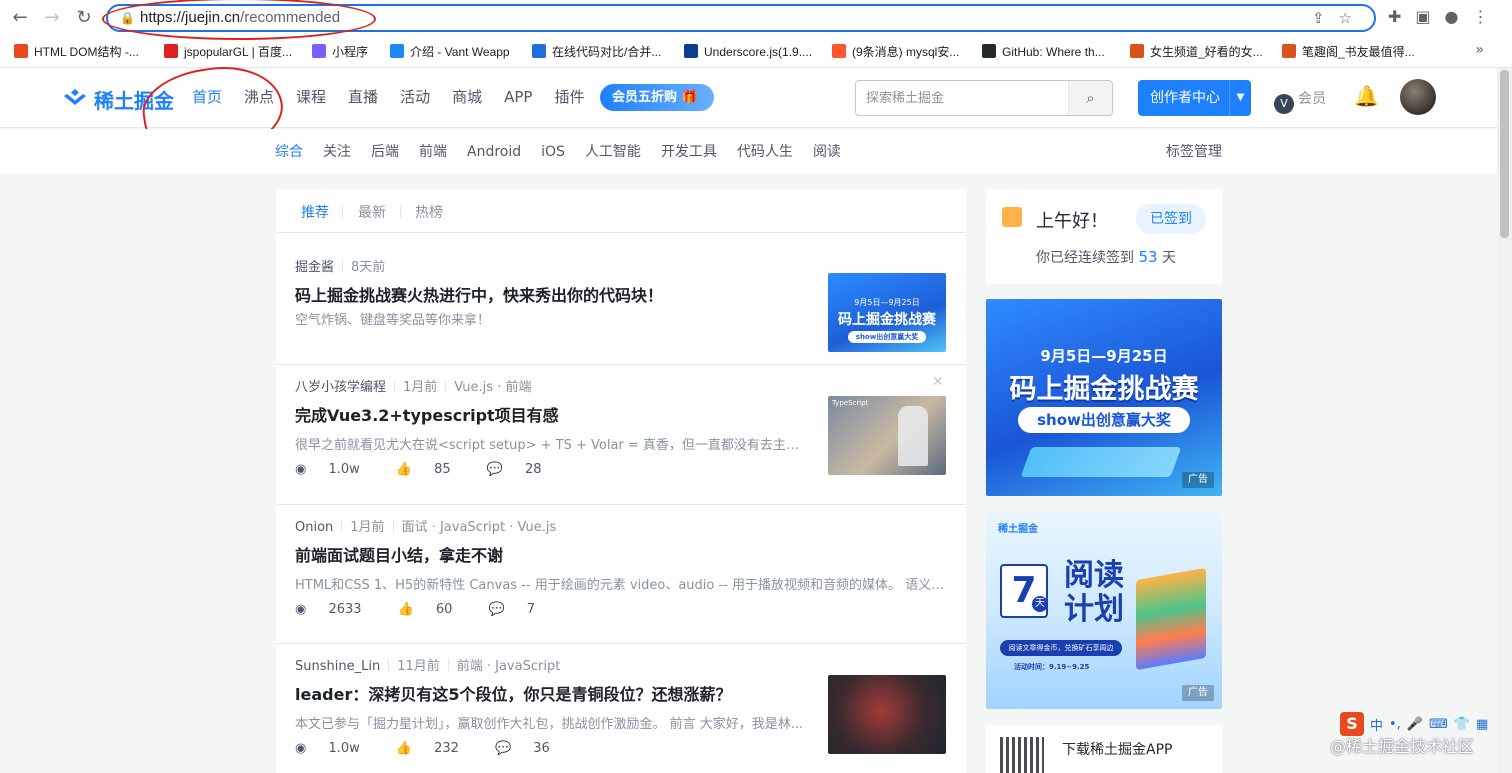 This screenshot has height=773, width=1512. What do you see at coordinates (479, 527) in the screenshot?
I see `article-tags: 面试 · JavaScript · Vue.js` at bounding box center [479, 527].